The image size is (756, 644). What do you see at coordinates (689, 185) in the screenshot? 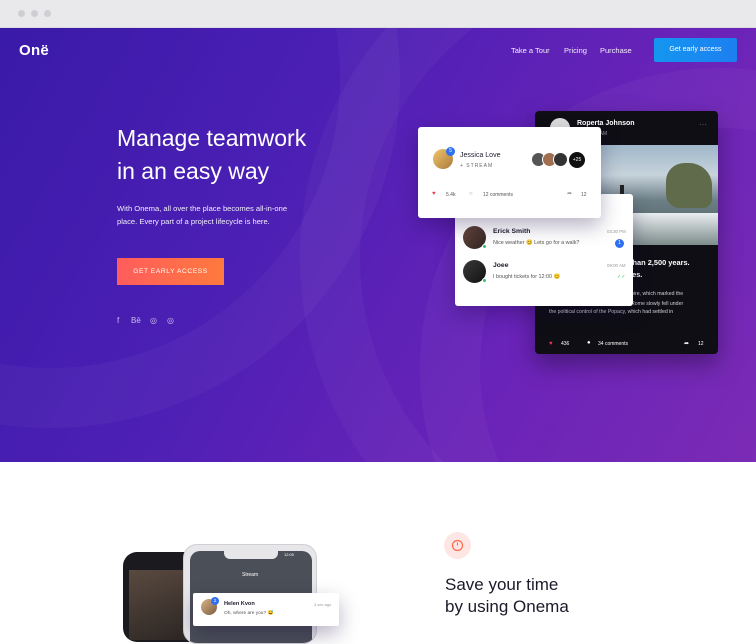
I see `rock-shape` at bounding box center [689, 185].